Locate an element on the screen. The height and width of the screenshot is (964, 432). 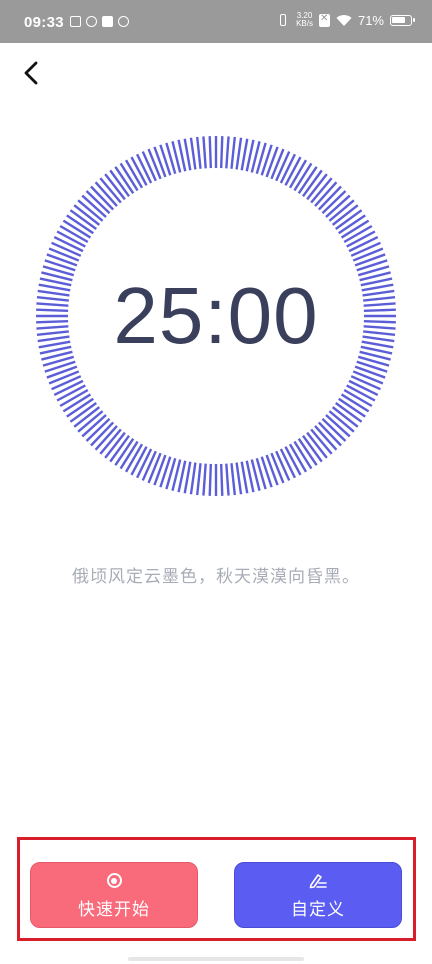
edit-icon is located at coordinates (318, 880).